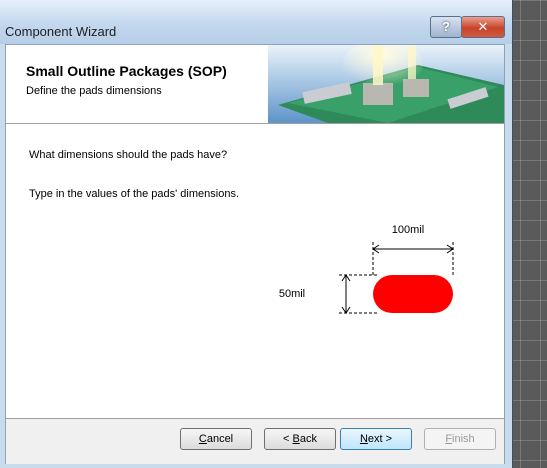 Image resolution: width=547 pixels, height=468 pixels. What do you see at coordinates (300, 439) in the screenshot?
I see `back-button: < Back` at bounding box center [300, 439].